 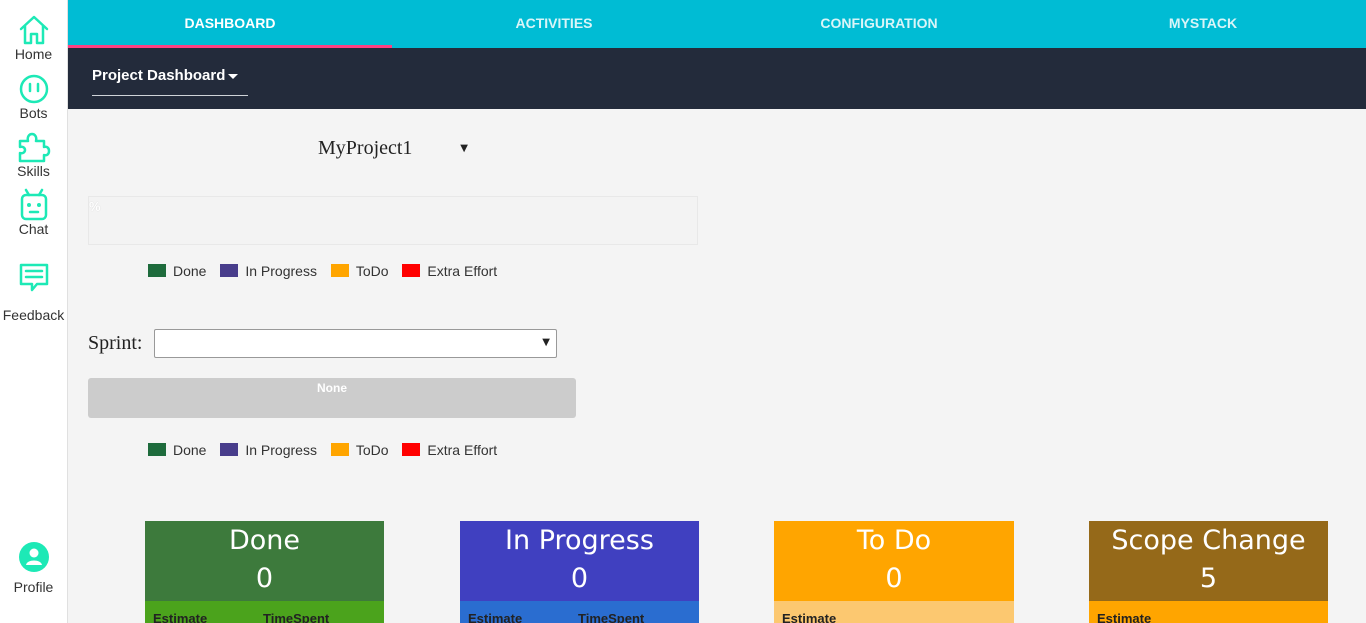 What do you see at coordinates (579, 540) in the screenshot?
I see `card-title: In Progress` at bounding box center [579, 540].